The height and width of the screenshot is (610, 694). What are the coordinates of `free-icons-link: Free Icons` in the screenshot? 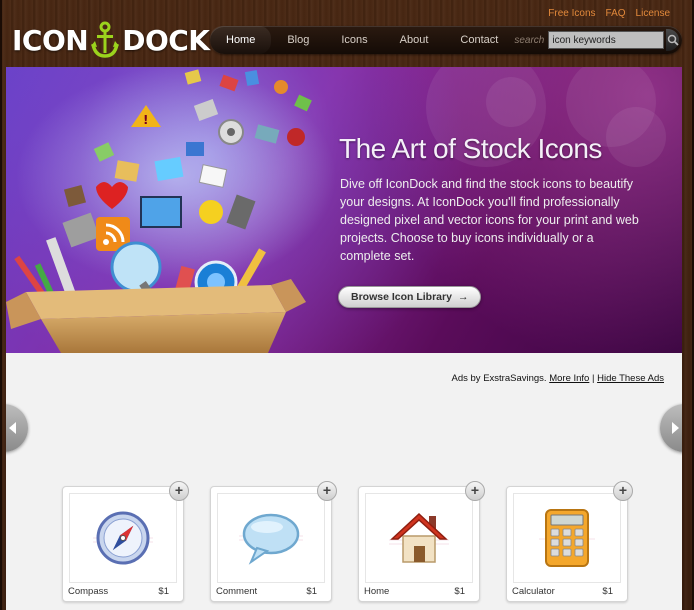 It's located at (571, 13).